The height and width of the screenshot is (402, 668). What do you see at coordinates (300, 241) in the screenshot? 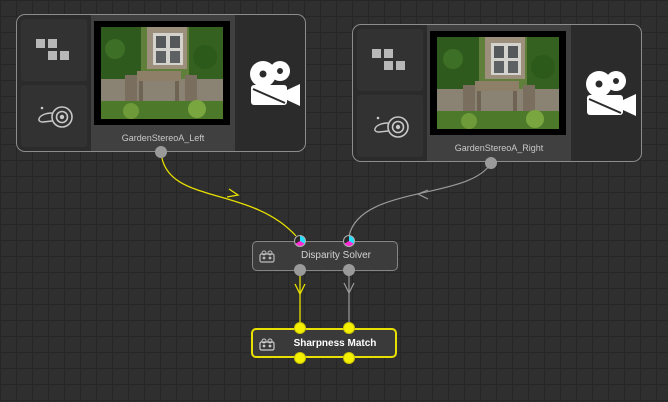
I see `disparity-input-port-a` at bounding box center [300, 241].